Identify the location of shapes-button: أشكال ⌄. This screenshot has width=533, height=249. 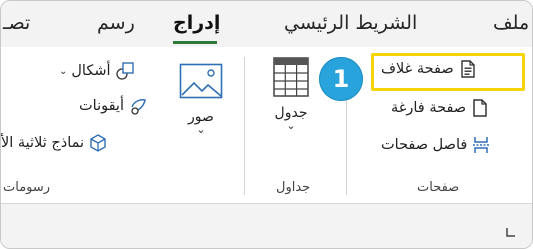
(97, 71).